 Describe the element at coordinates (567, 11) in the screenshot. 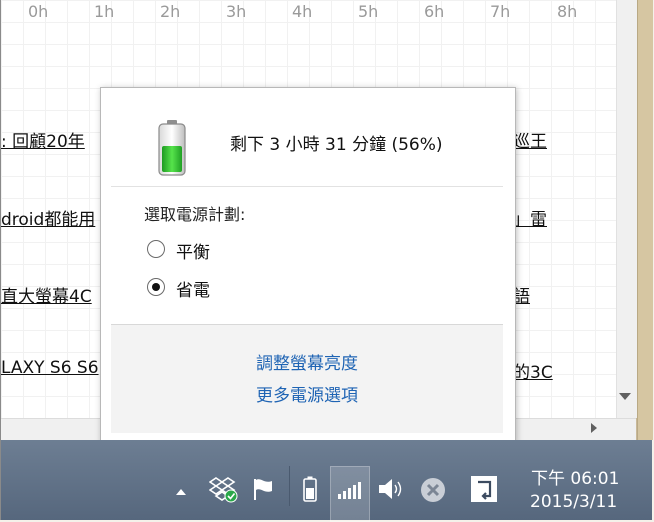

I see `hour-label: 8h` at that location.